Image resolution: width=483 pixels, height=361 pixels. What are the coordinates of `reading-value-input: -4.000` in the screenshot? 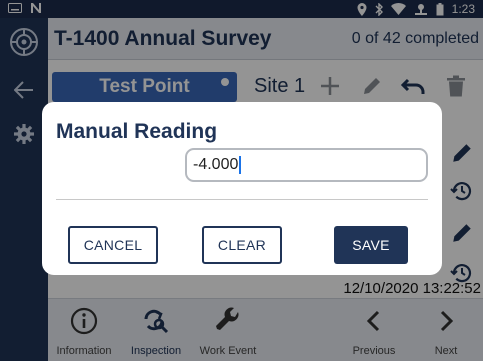 It's located at (306, 165).